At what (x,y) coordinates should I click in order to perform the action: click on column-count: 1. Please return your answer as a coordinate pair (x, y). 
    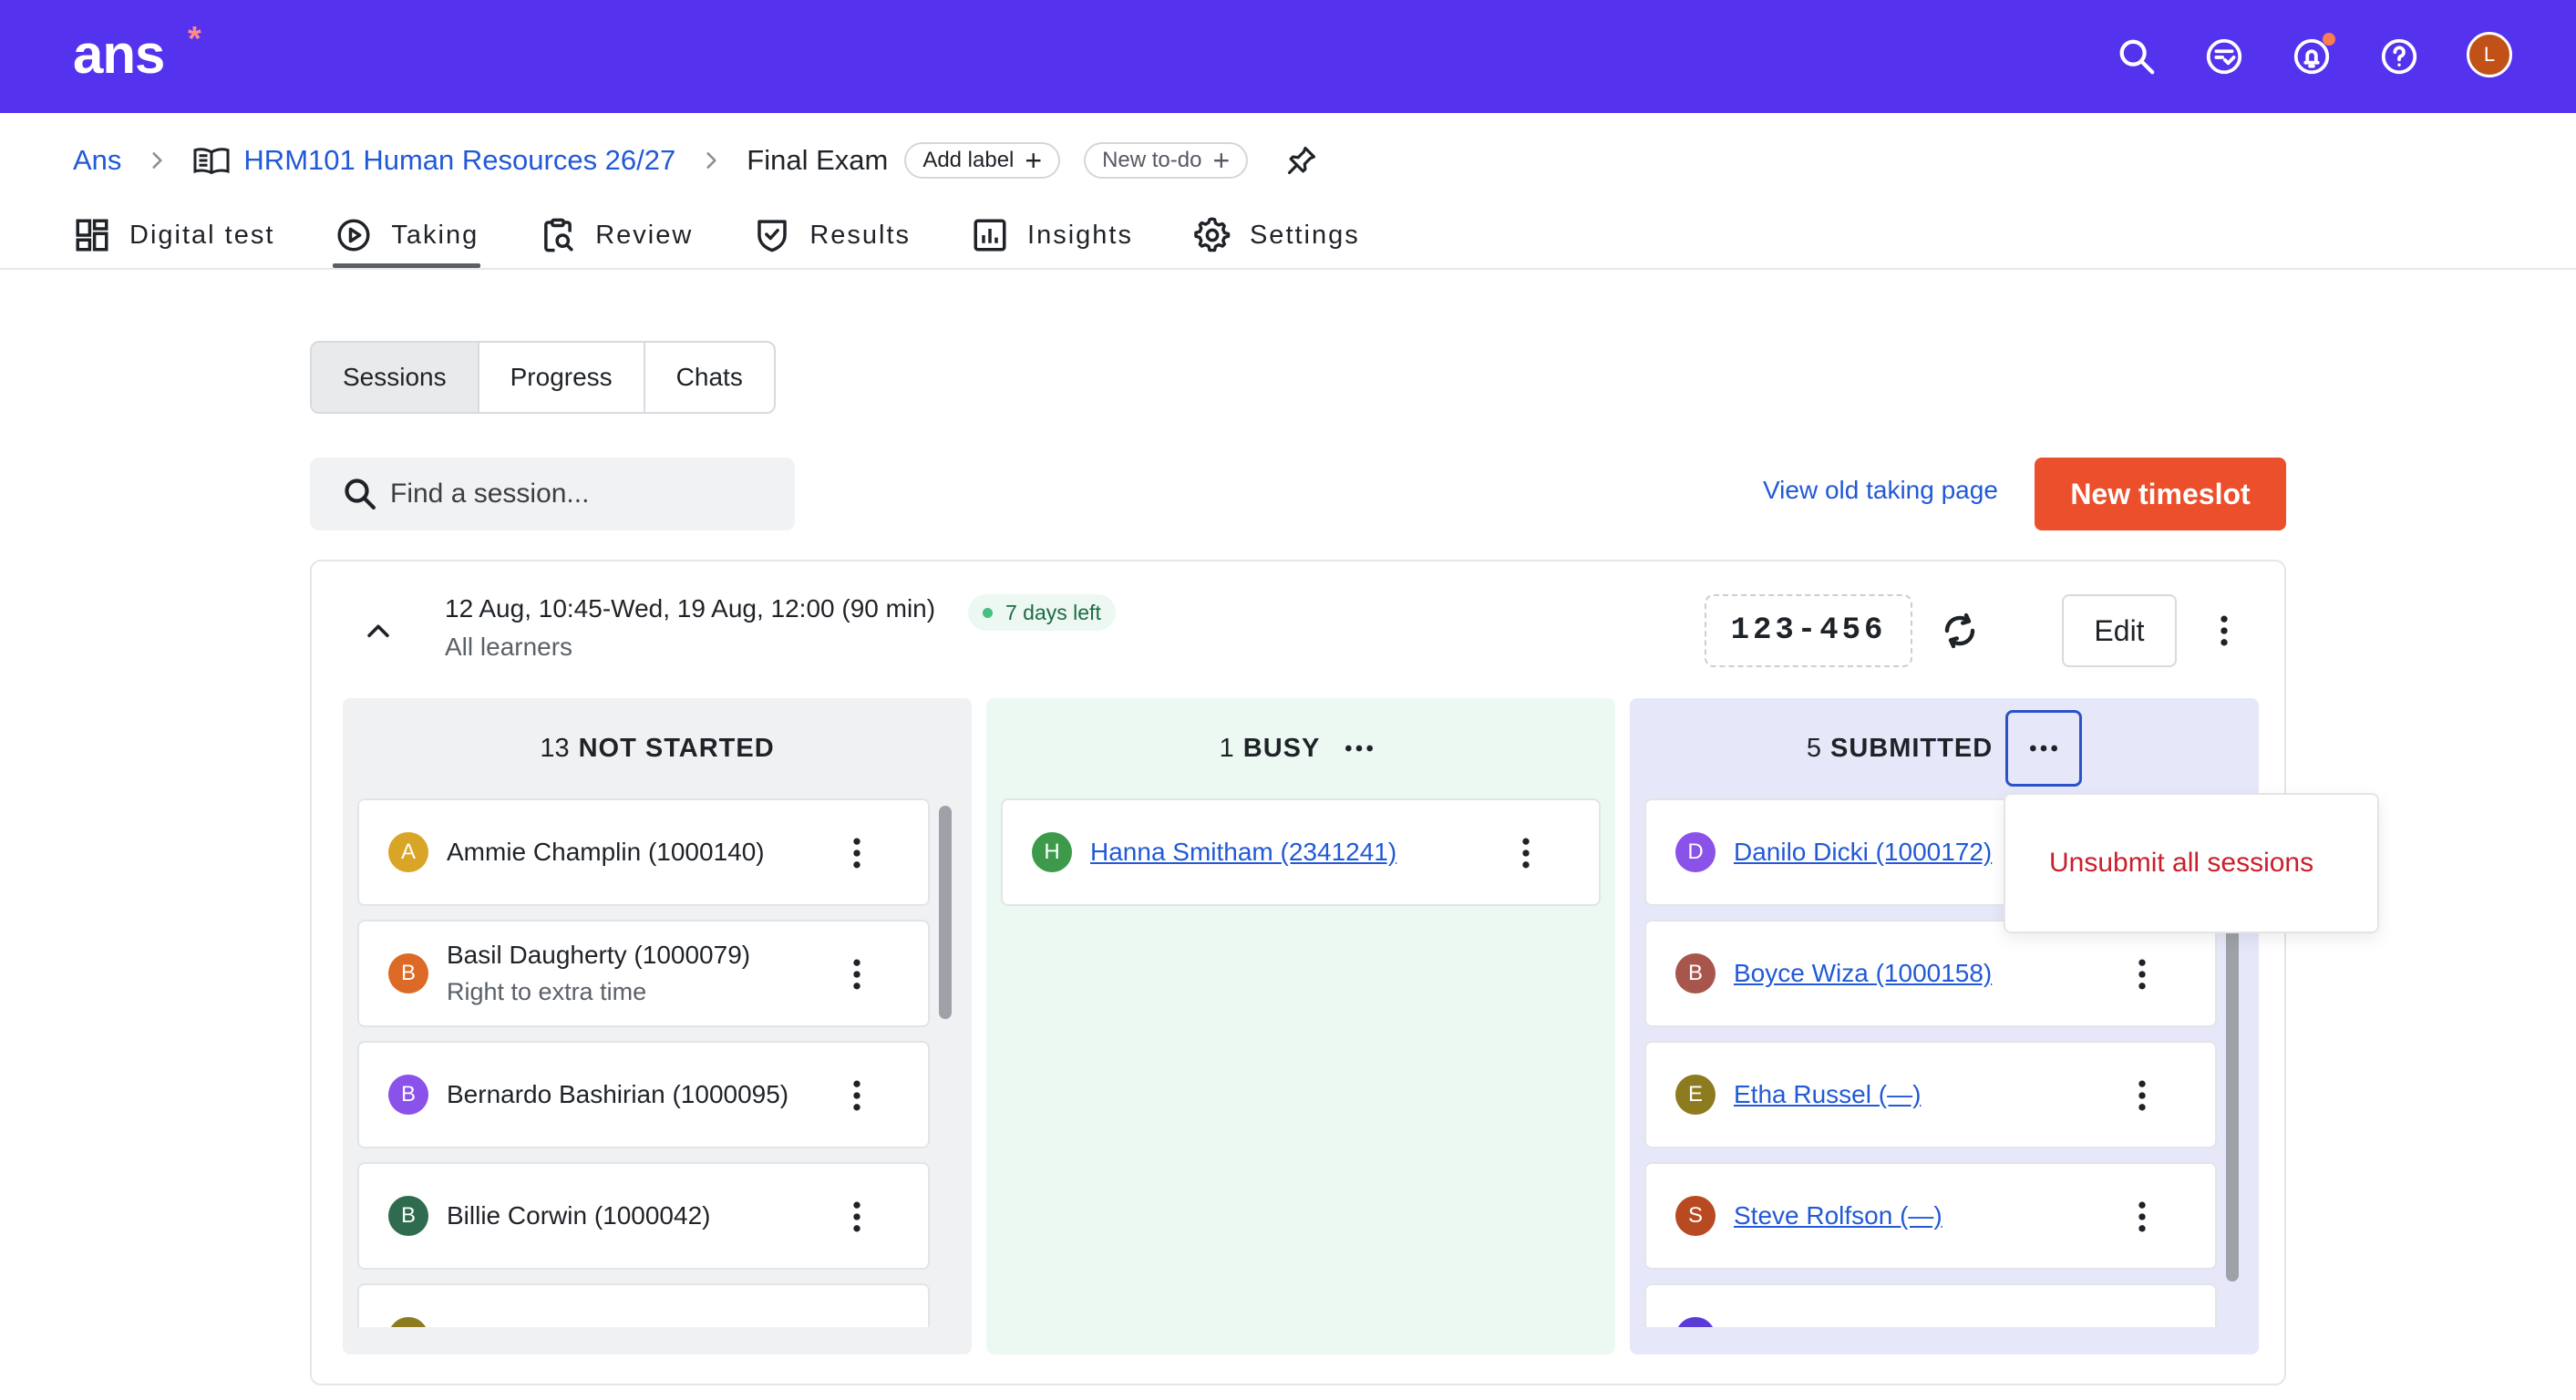
    Looking at the image, I should click on (1226, 748).